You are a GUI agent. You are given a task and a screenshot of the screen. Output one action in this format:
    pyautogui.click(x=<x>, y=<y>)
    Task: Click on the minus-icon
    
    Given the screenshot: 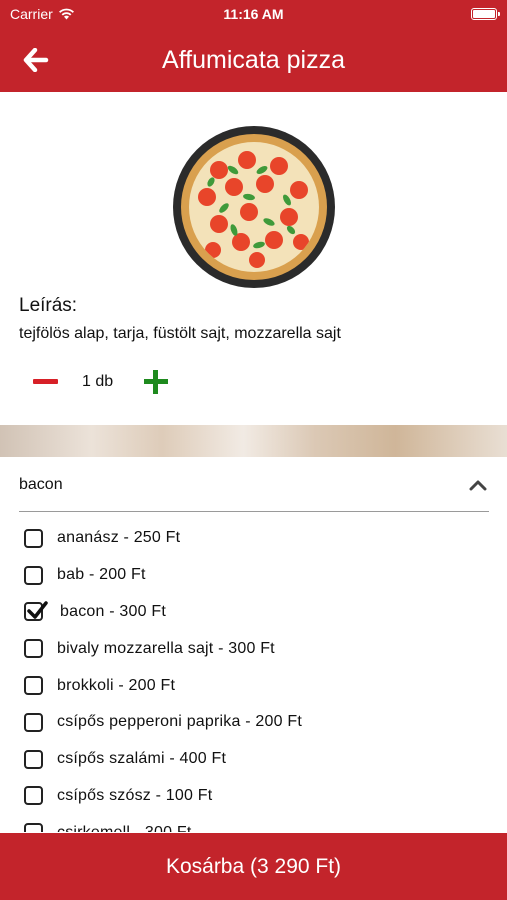 What is the action you would take?
    pyautogui.click(x=45, y=381)
    